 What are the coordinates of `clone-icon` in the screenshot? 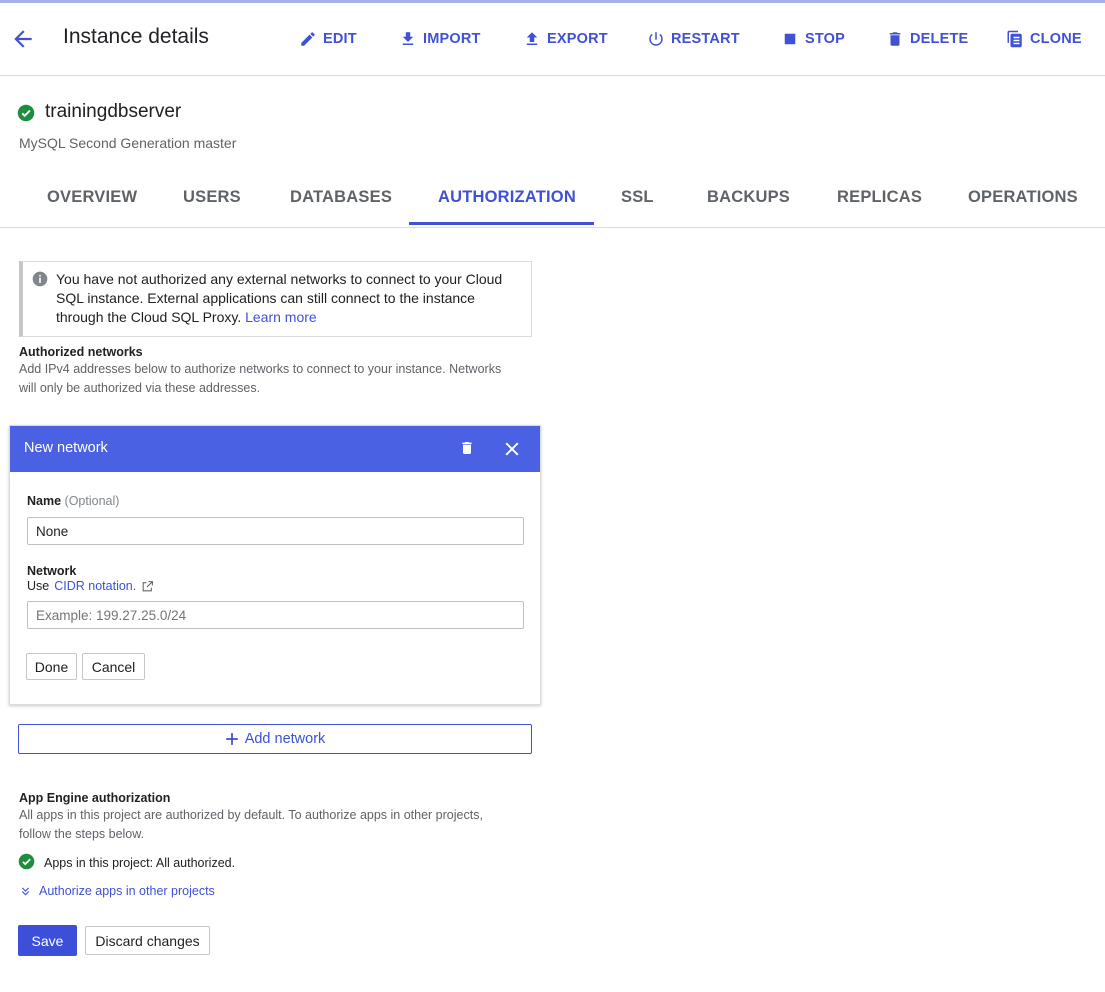 It's located at (1014, 39).